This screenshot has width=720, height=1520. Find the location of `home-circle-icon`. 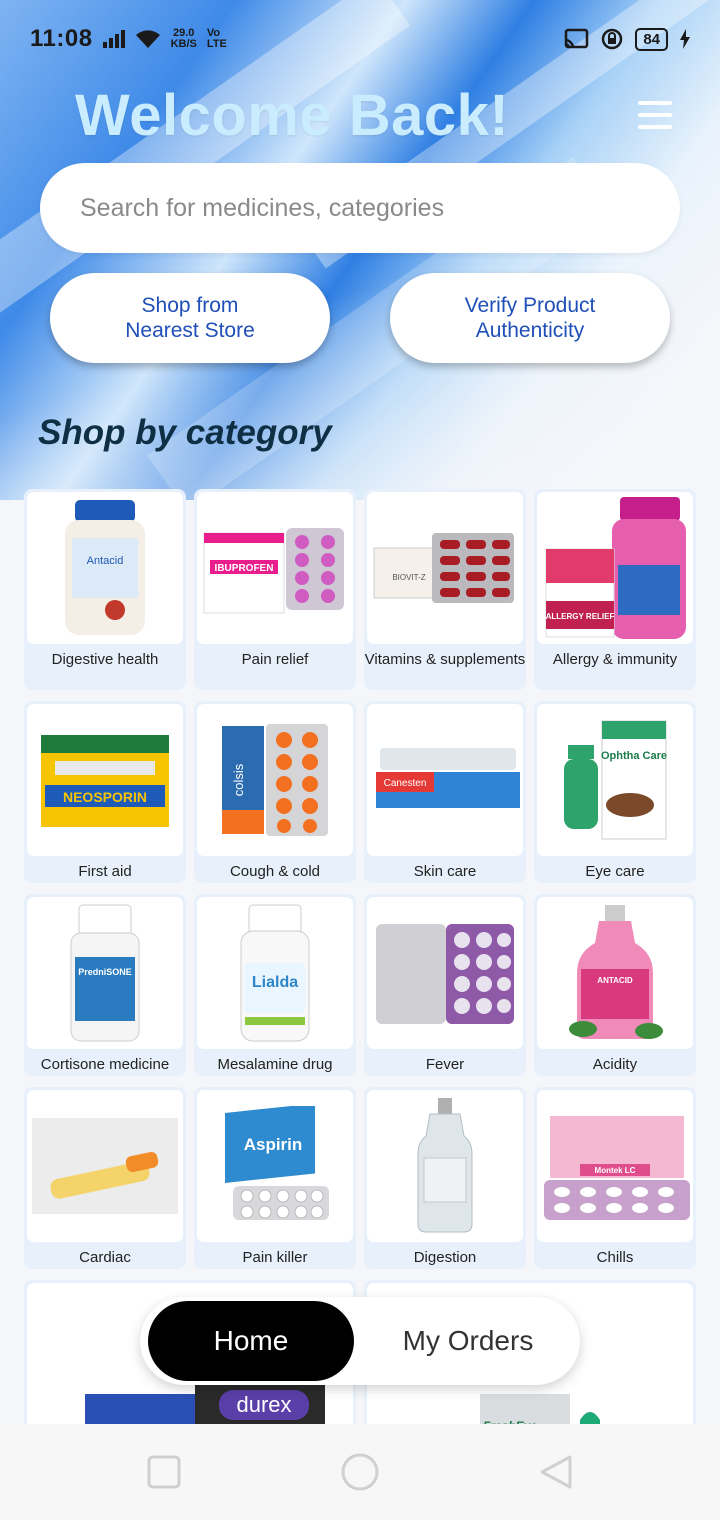

home-circle-icon is located at coordinates (360, 1472).